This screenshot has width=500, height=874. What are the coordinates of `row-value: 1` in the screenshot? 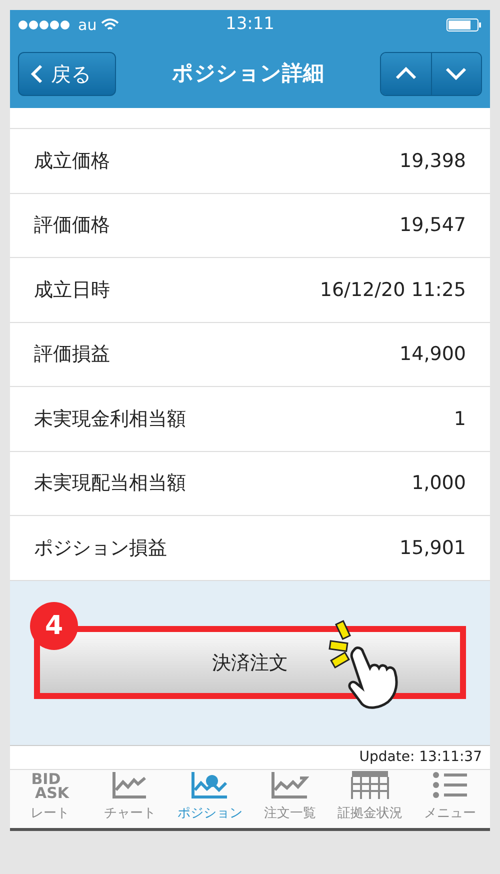 It's located at (460, 419).